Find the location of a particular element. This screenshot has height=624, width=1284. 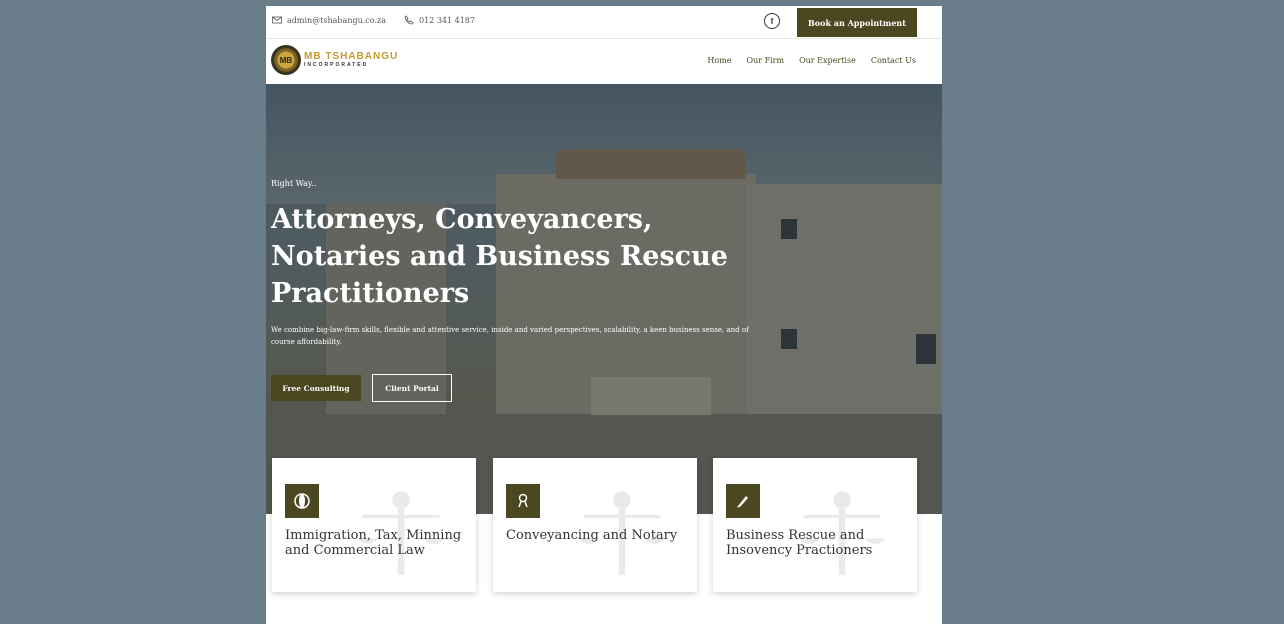

service-card-conveyancing: Conveyancing and Notary is located at coordinates (595, 525).